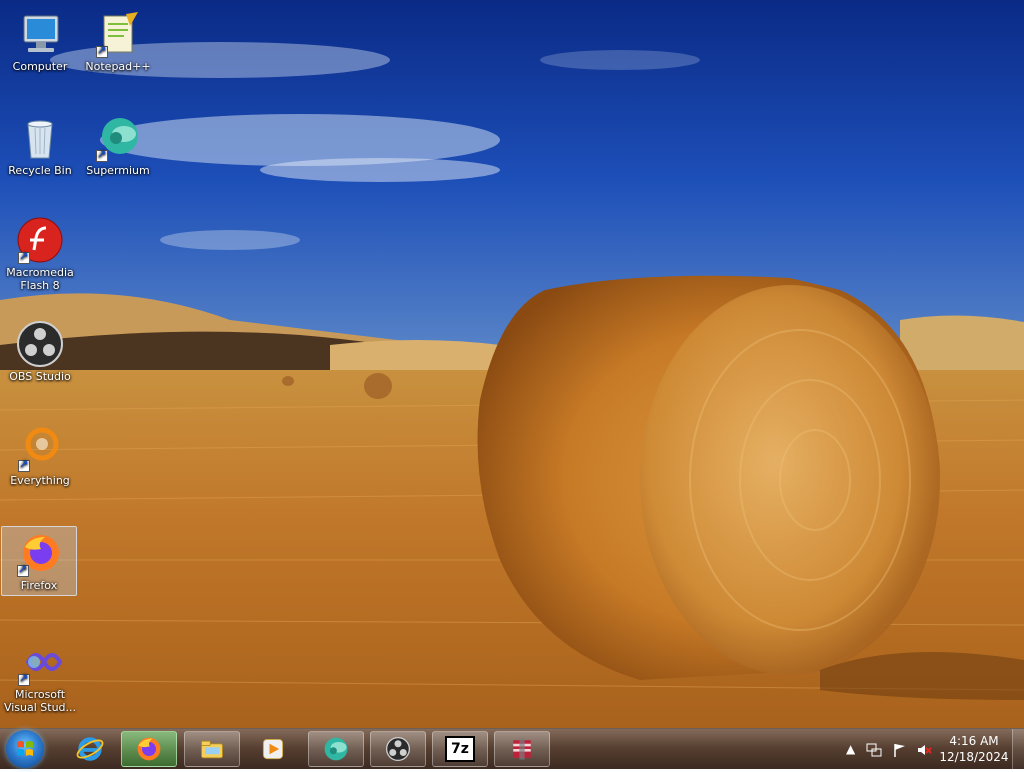 This screenshot has height=772, width=1024. I want to click on taskbar-media-player, so click(273, 749).